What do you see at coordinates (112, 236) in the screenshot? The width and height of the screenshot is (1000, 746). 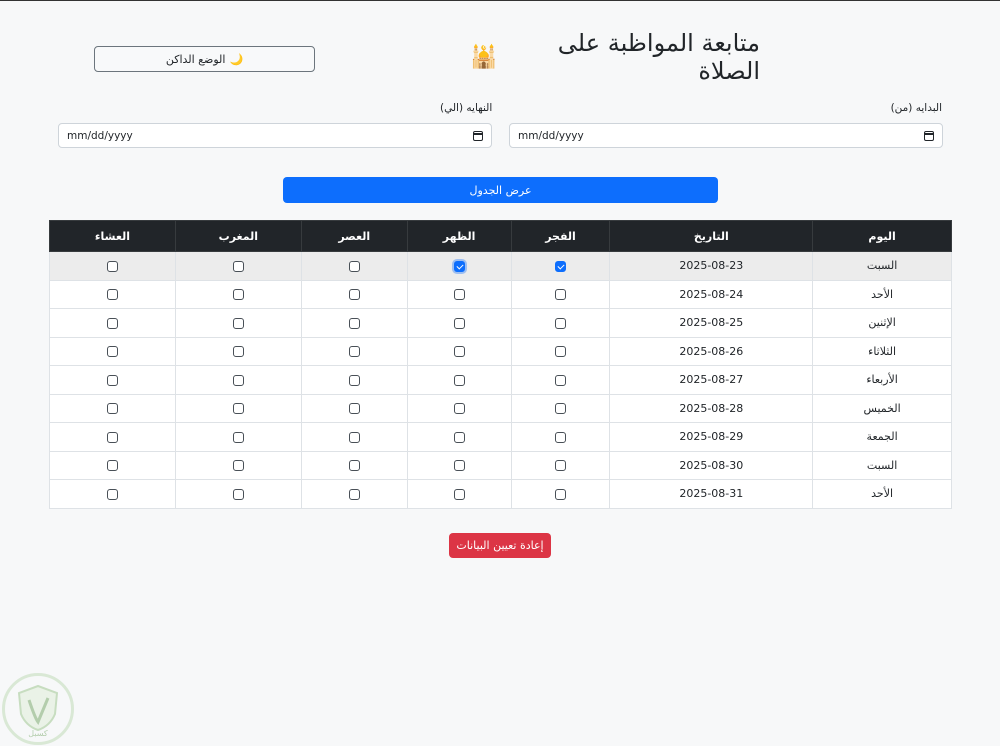 I see `header-isha: العشاء` at bounding box center [112, 236].